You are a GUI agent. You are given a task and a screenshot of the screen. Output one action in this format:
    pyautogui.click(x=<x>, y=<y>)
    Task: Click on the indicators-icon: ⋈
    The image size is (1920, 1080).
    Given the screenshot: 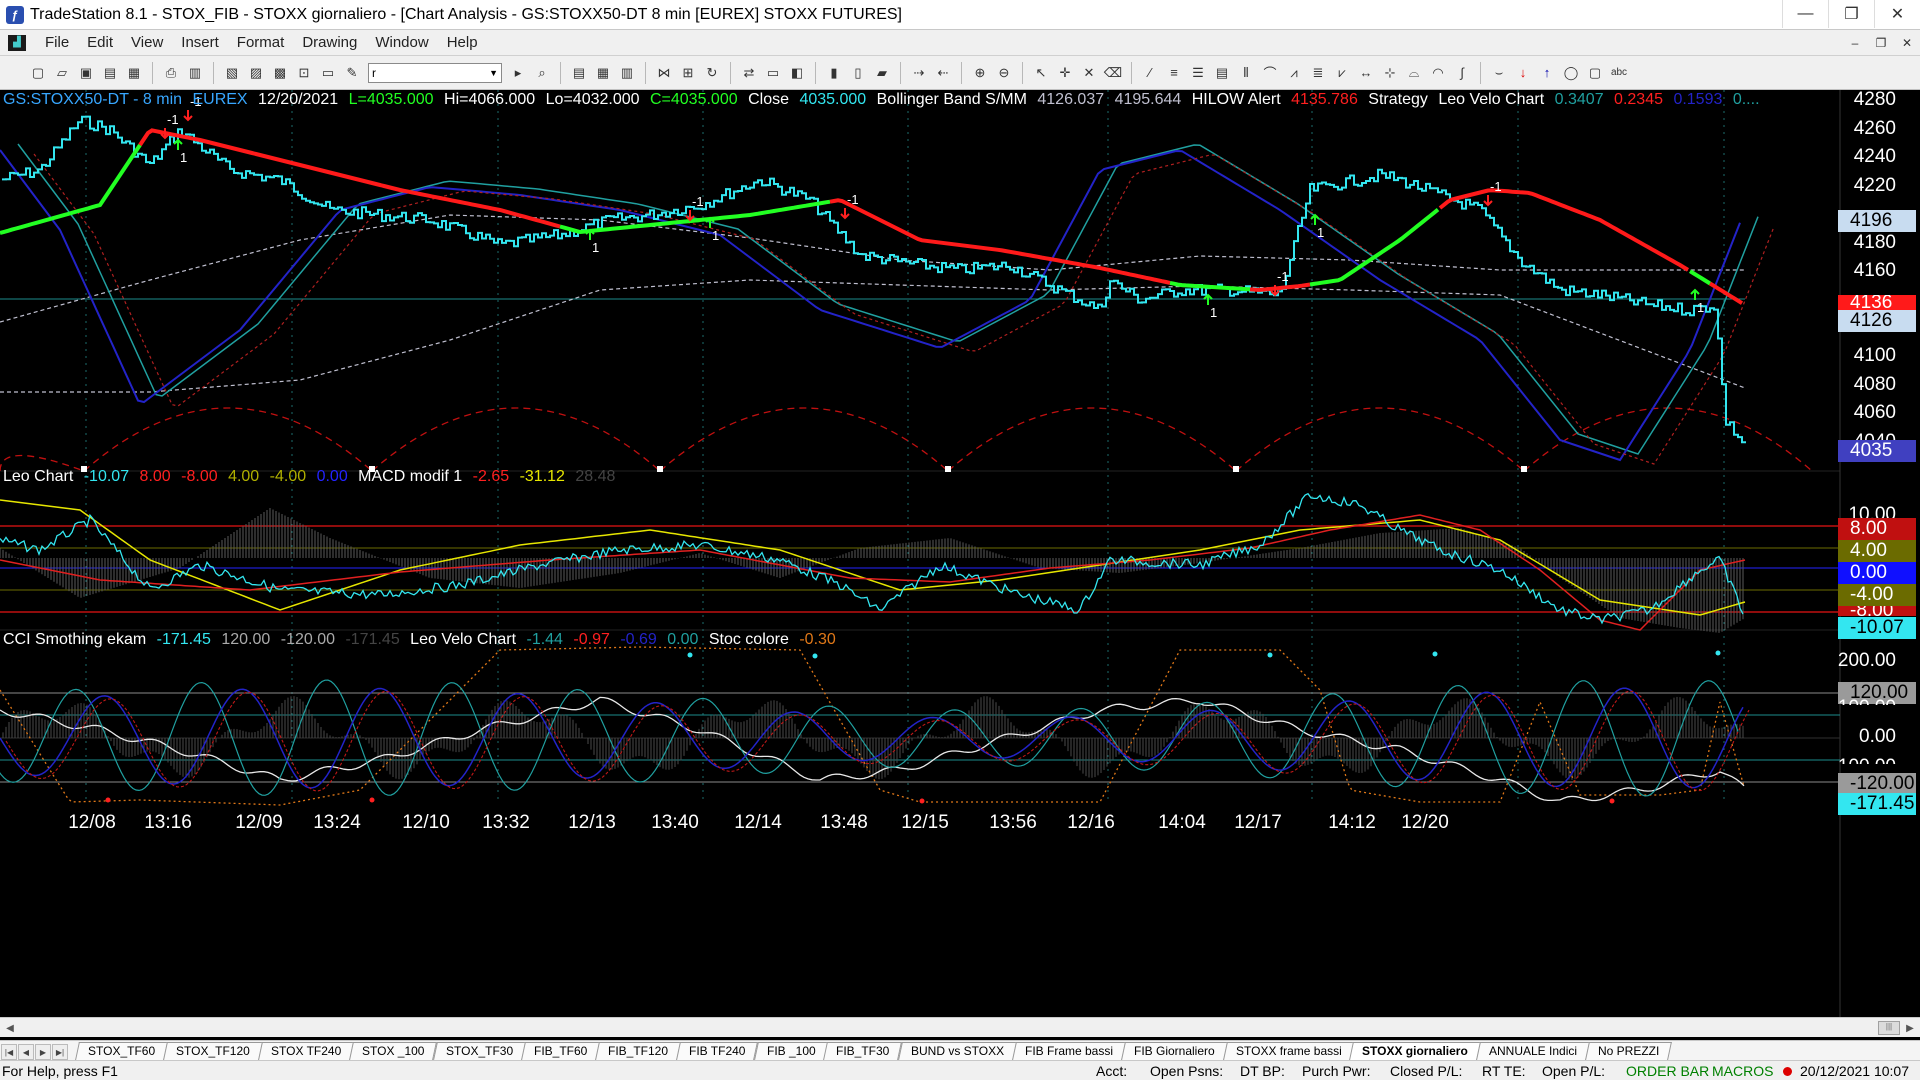 What is the action you would take?
    pyautogui.click(x=664, y=73)
    